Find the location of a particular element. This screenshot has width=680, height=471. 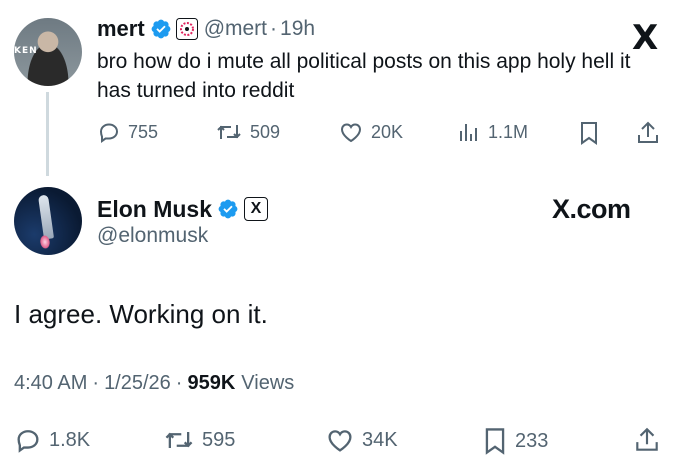

main-repost-button: 595 is located at coordinates (199, 440).